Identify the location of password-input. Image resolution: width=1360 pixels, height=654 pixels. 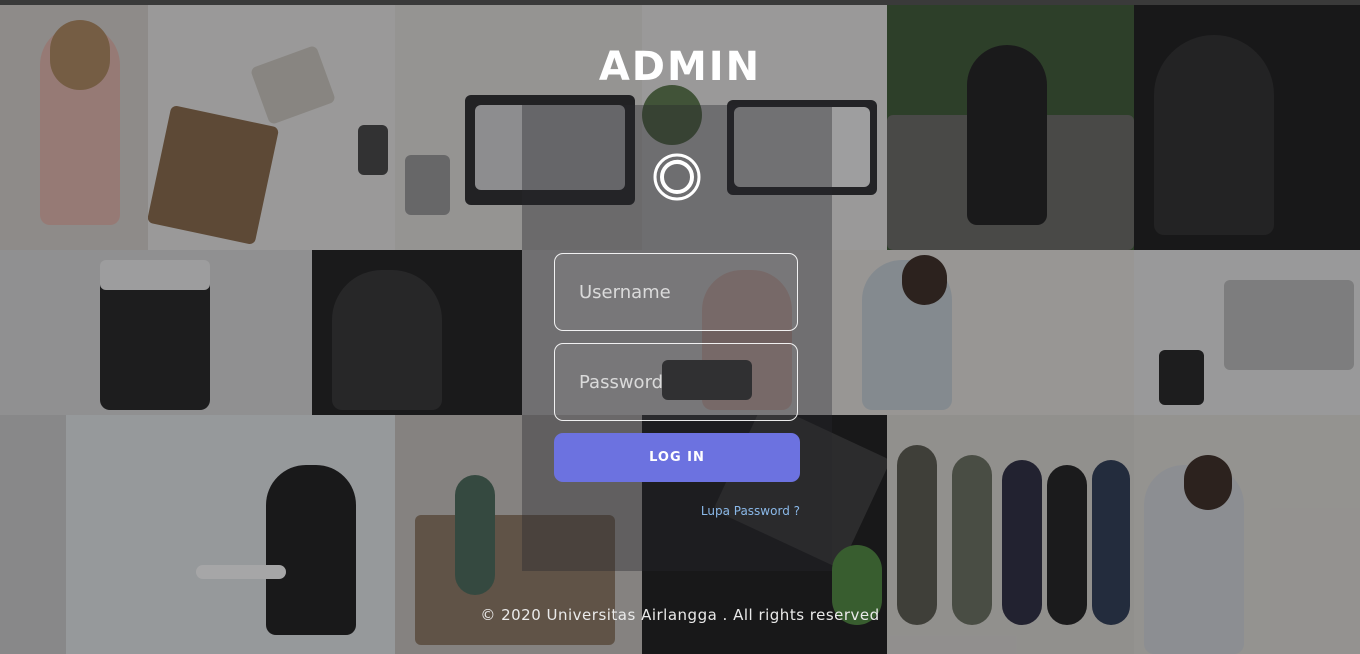
(676, 382).